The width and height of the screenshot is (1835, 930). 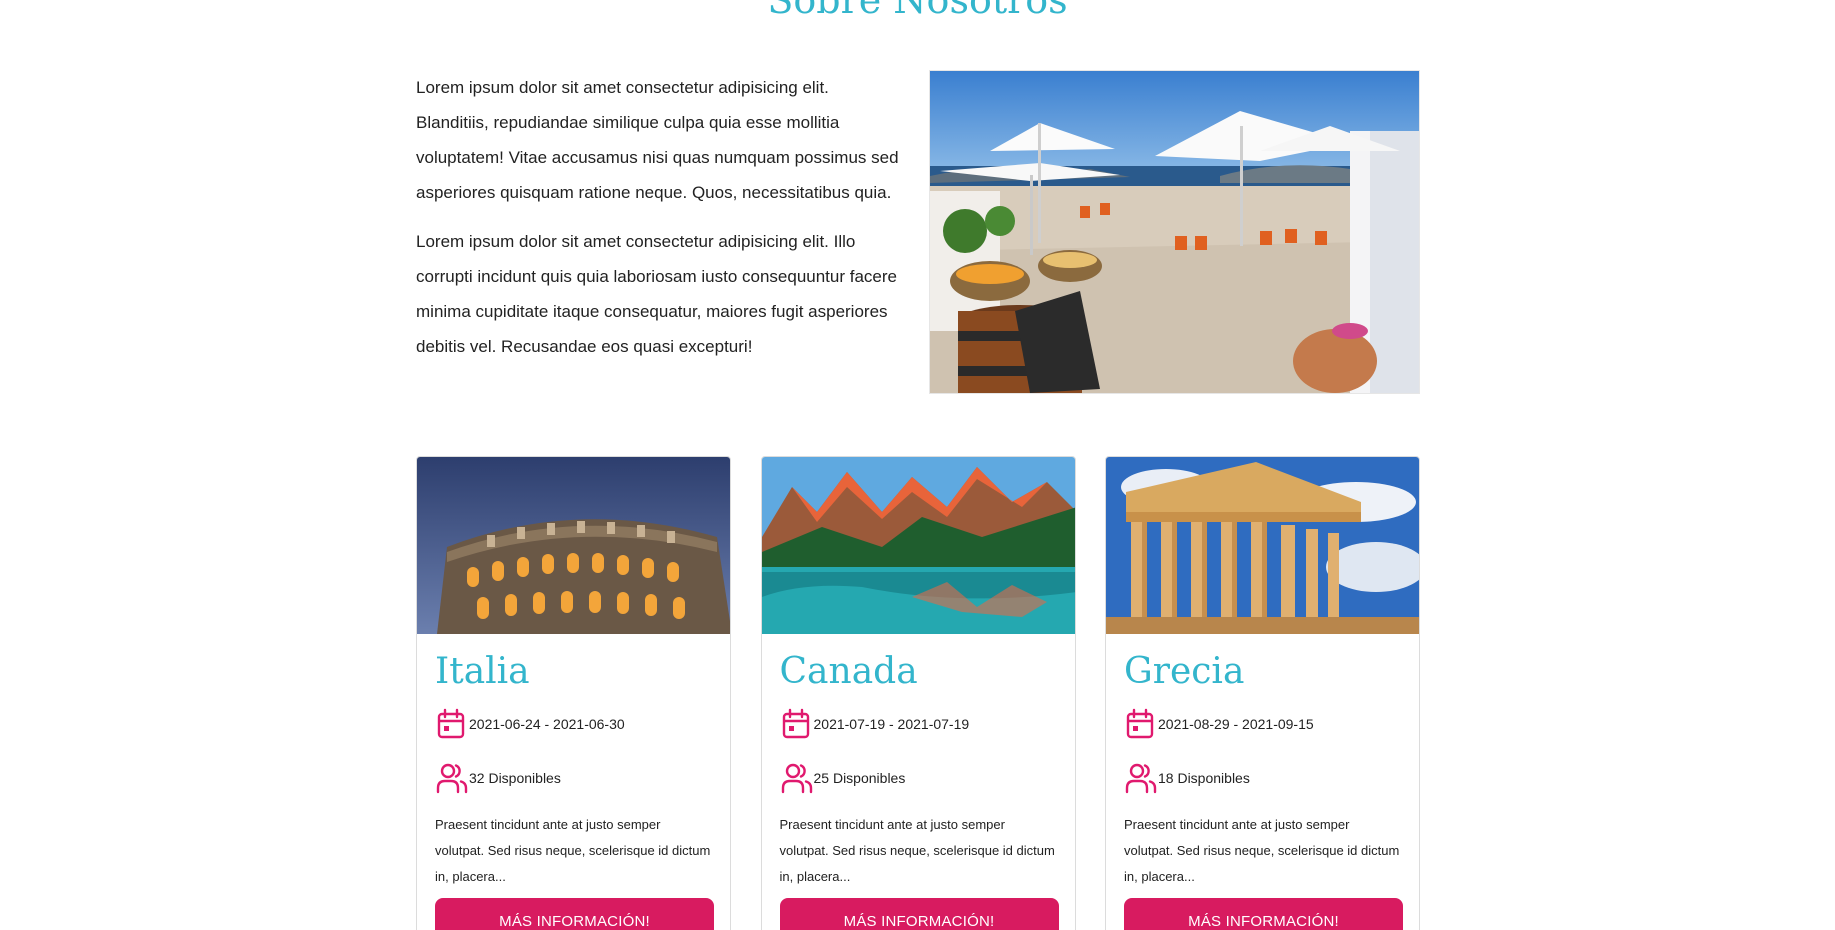 I want to click on card-title: Grecia, so click(x=1184, y=671).